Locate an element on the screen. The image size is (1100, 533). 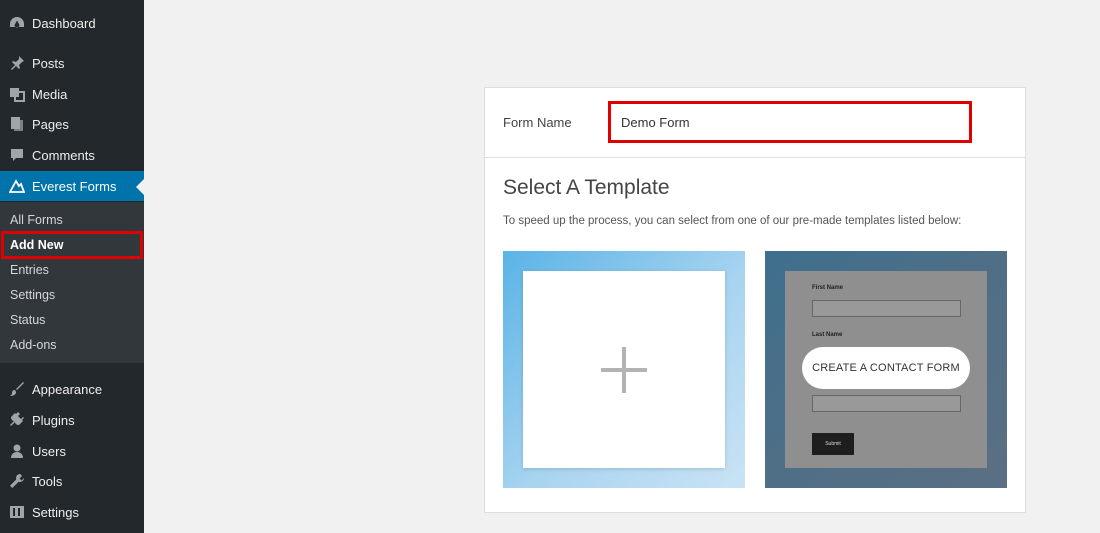
preview-first-name-label: First Name is located at coordinates (828, 288).